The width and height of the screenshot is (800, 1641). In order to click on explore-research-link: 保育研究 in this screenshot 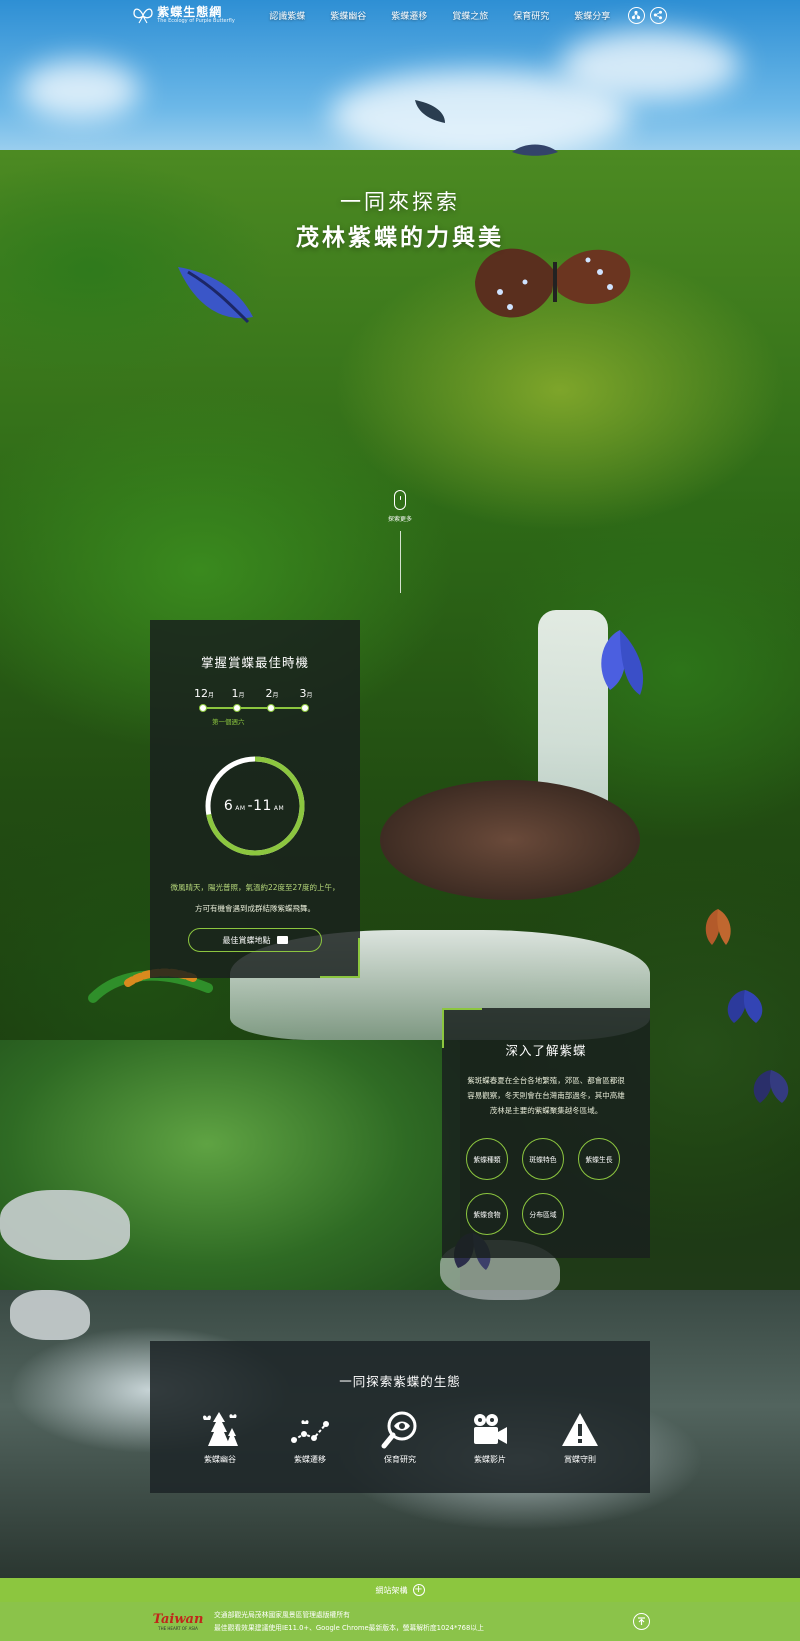, I will do `click(400, 1437)`.